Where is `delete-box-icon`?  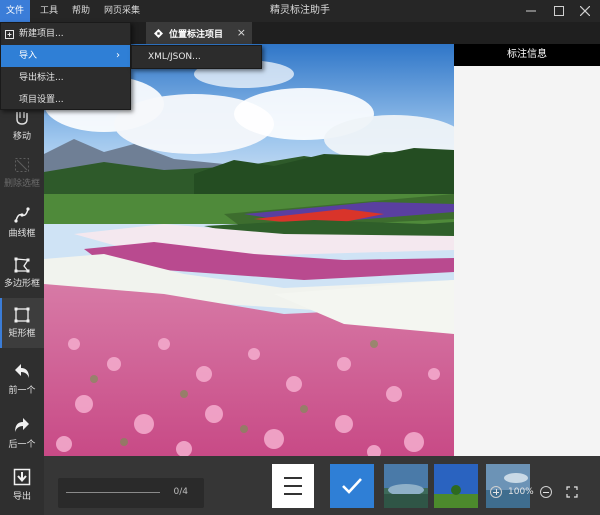
delete-box-icon is located at coordinates (22, 165).